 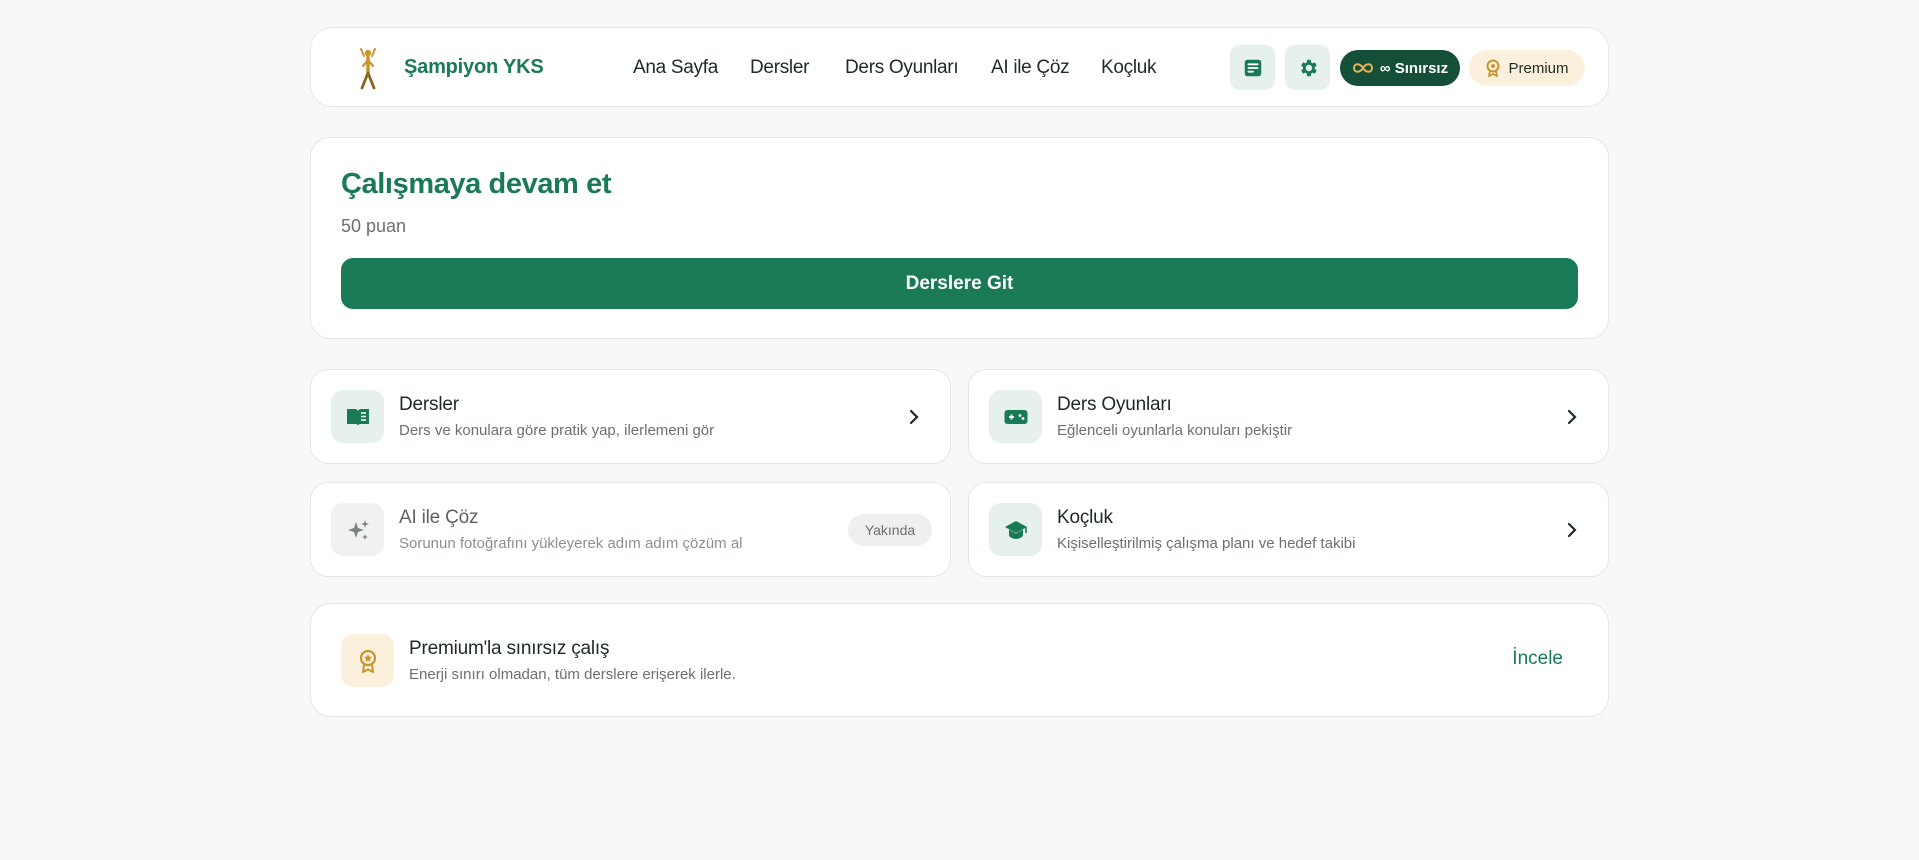 I want to click on feature-title: AI ile Çöz, so click(x=439, y=517).